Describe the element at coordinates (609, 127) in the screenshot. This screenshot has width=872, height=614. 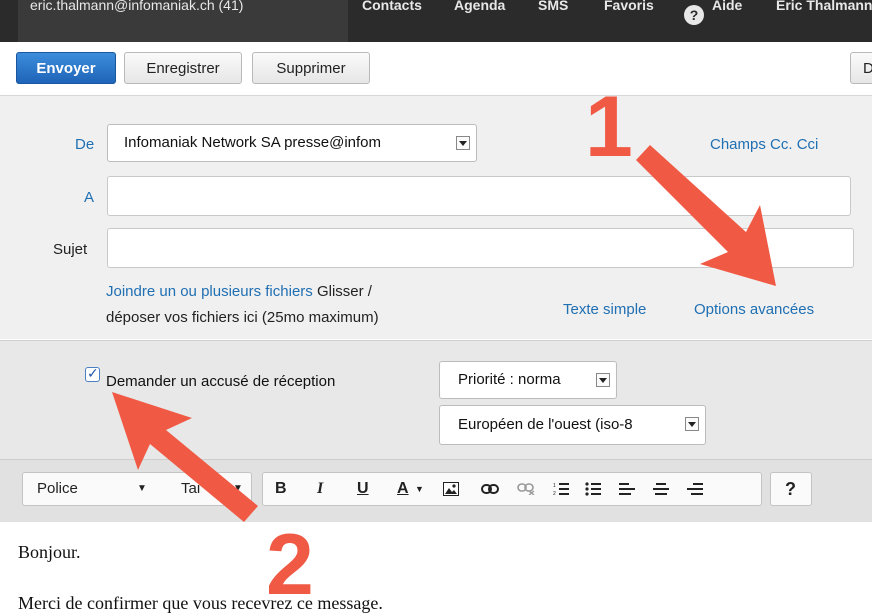
I see `annotation-marker-1: 1` at that location.